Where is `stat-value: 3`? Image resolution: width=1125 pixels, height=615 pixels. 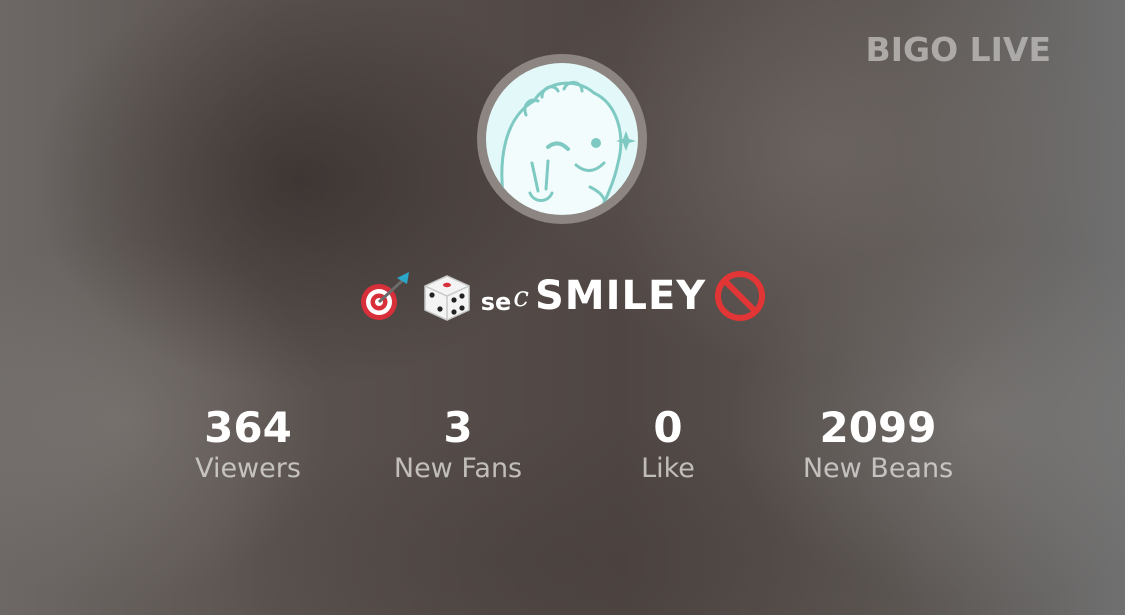
stat-value: 3 is located at coordinates (458, 427).